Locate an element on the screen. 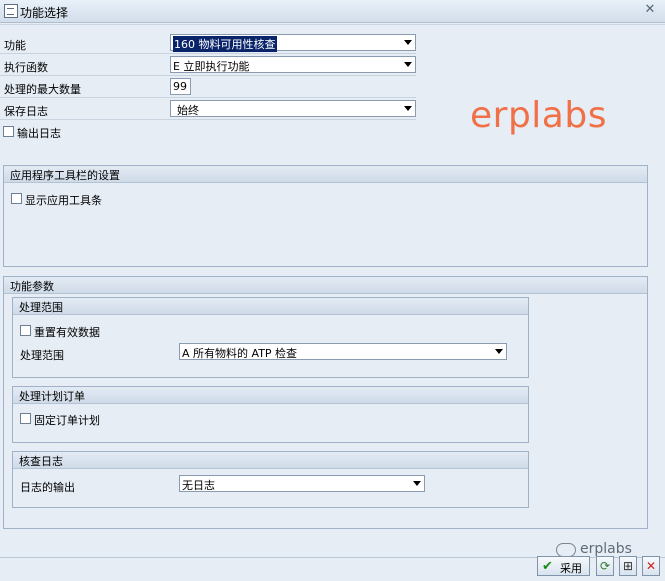 The width and height of the screenshot is (665, 581). refresh-check-icon: ⟳ is located at coordinates (605, 566).